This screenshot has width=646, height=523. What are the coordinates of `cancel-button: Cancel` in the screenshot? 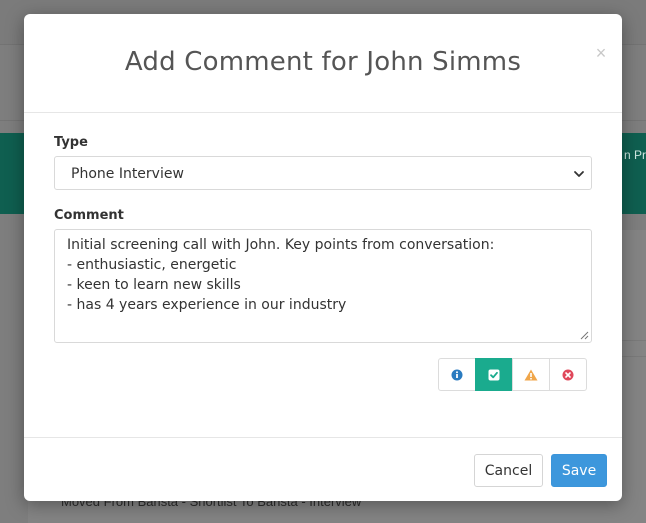 It's located at (508, 470).